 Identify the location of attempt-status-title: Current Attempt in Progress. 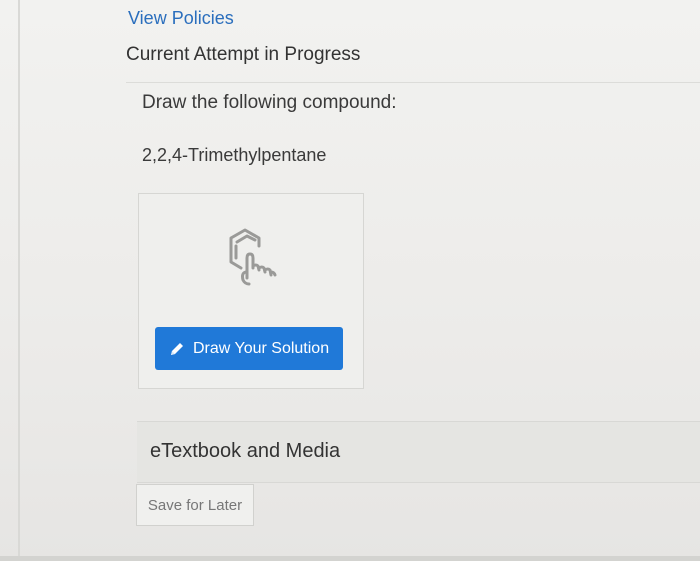
(243, 54).